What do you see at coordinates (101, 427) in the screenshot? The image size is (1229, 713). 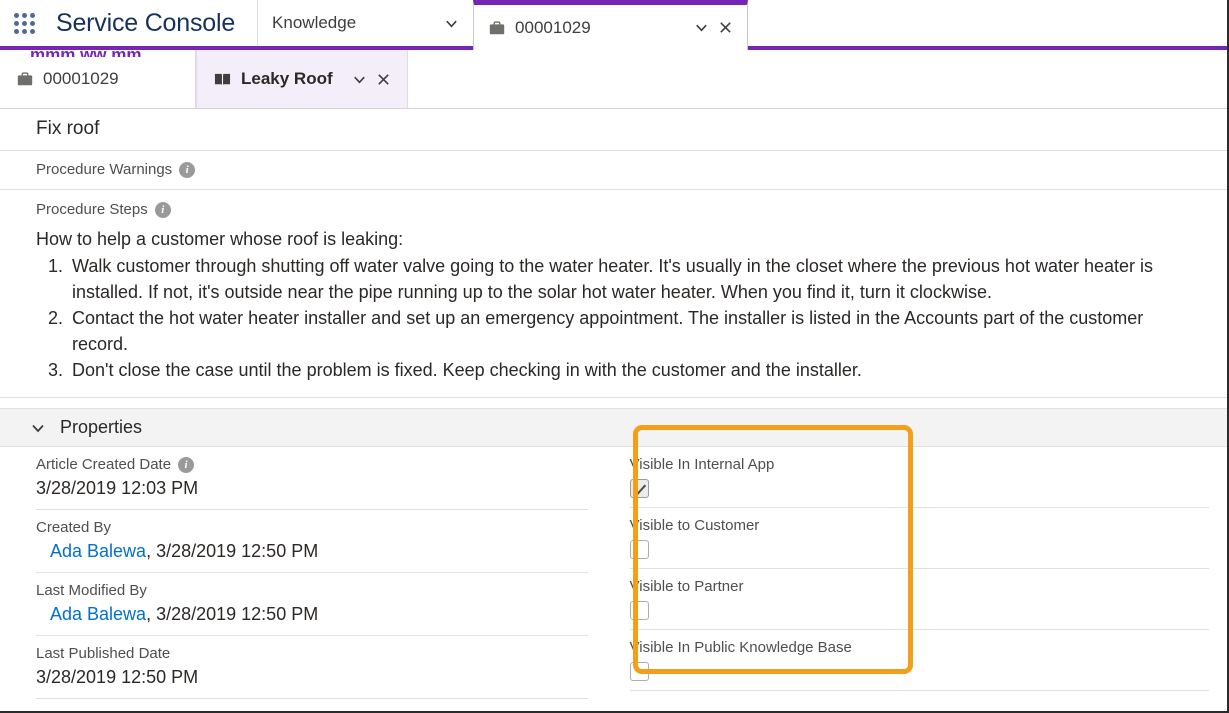 I see `properties-section-title: Properties` at bounding box center [101, 427].